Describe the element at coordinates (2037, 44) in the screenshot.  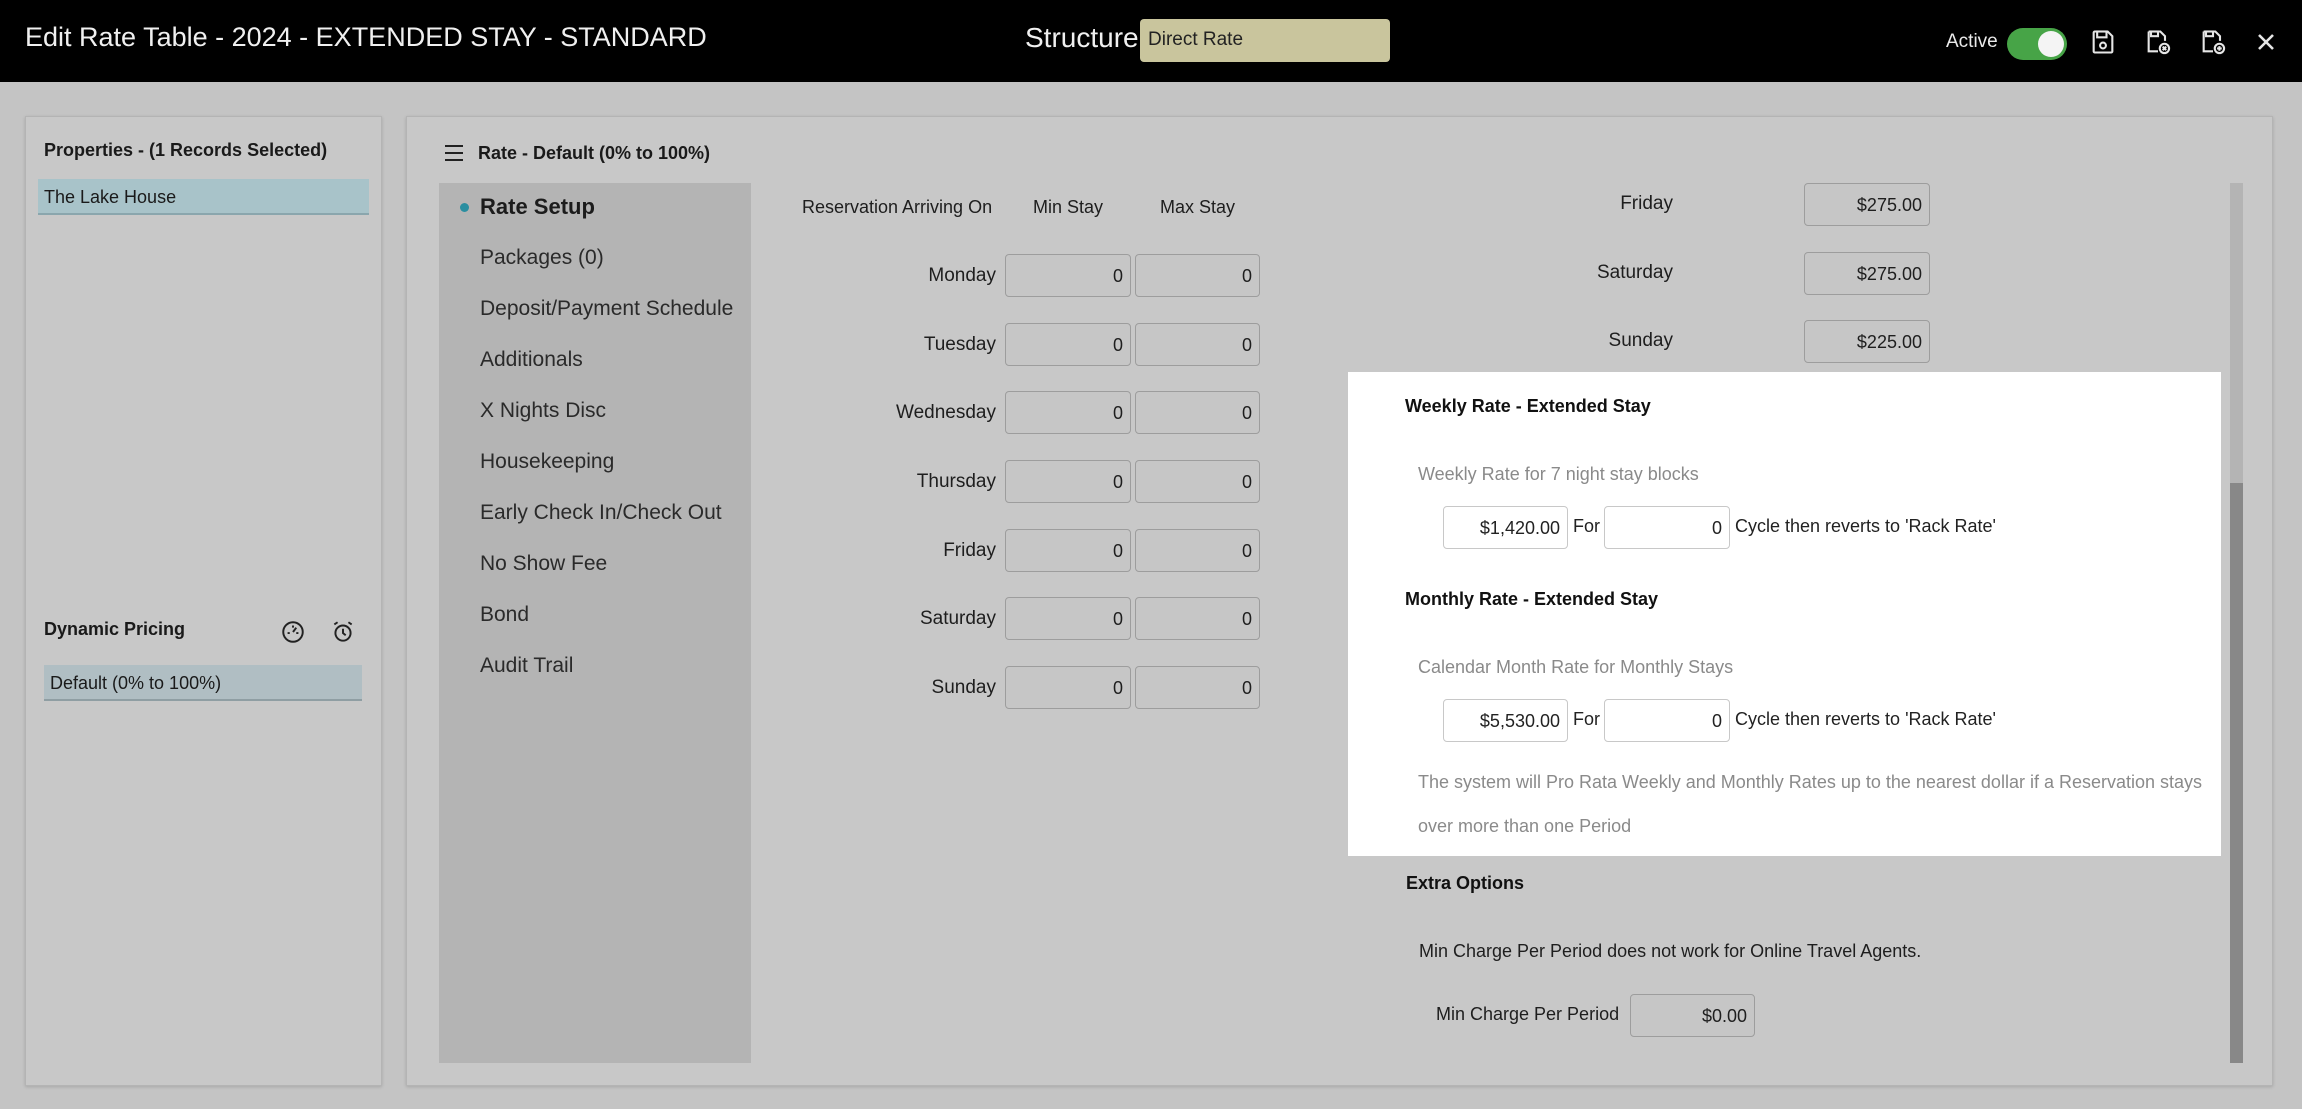
I see `active-toggle` at that location.